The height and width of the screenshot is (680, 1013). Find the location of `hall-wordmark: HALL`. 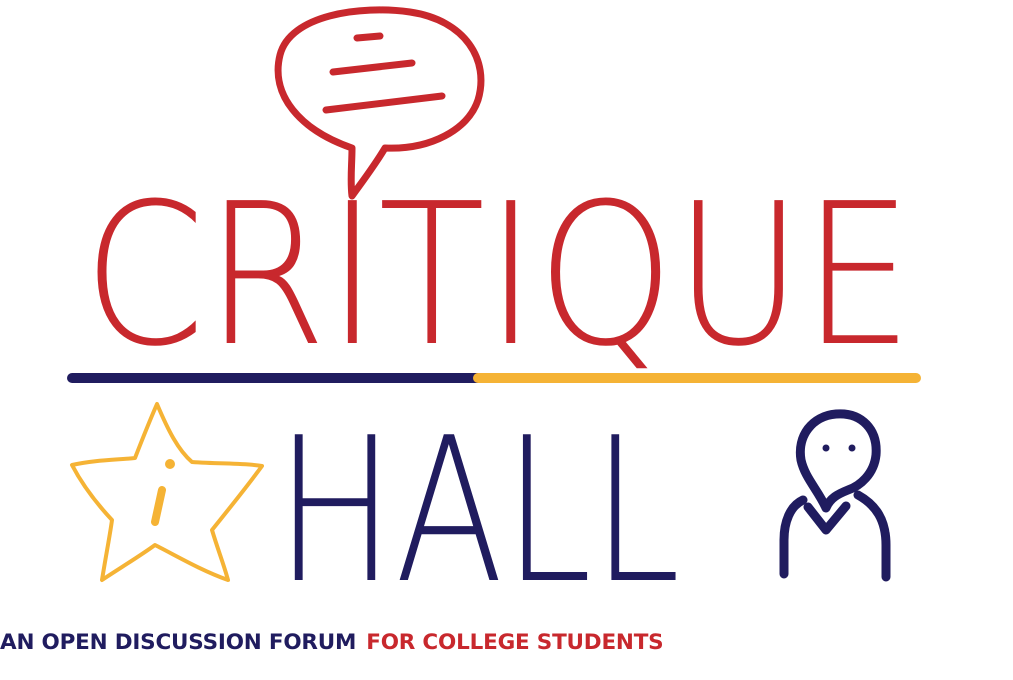

hall-wordmark: HALL is located at coordinates (478, 511).